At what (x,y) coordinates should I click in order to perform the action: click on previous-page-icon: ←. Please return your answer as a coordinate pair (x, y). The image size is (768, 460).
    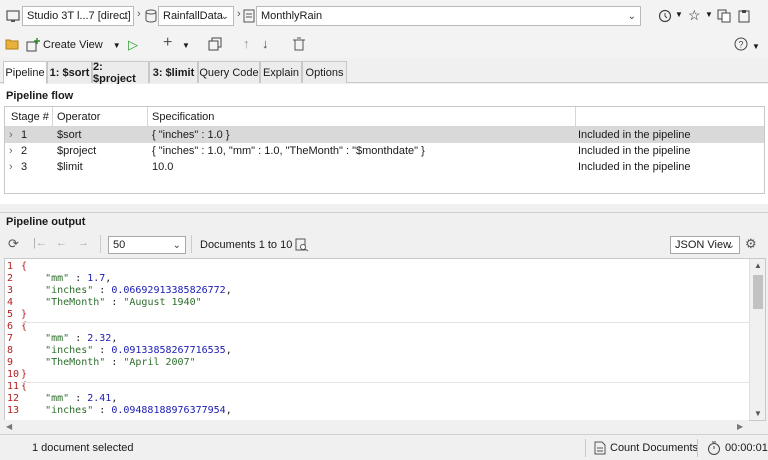
    Looking at the image, I should click on (61, 243).